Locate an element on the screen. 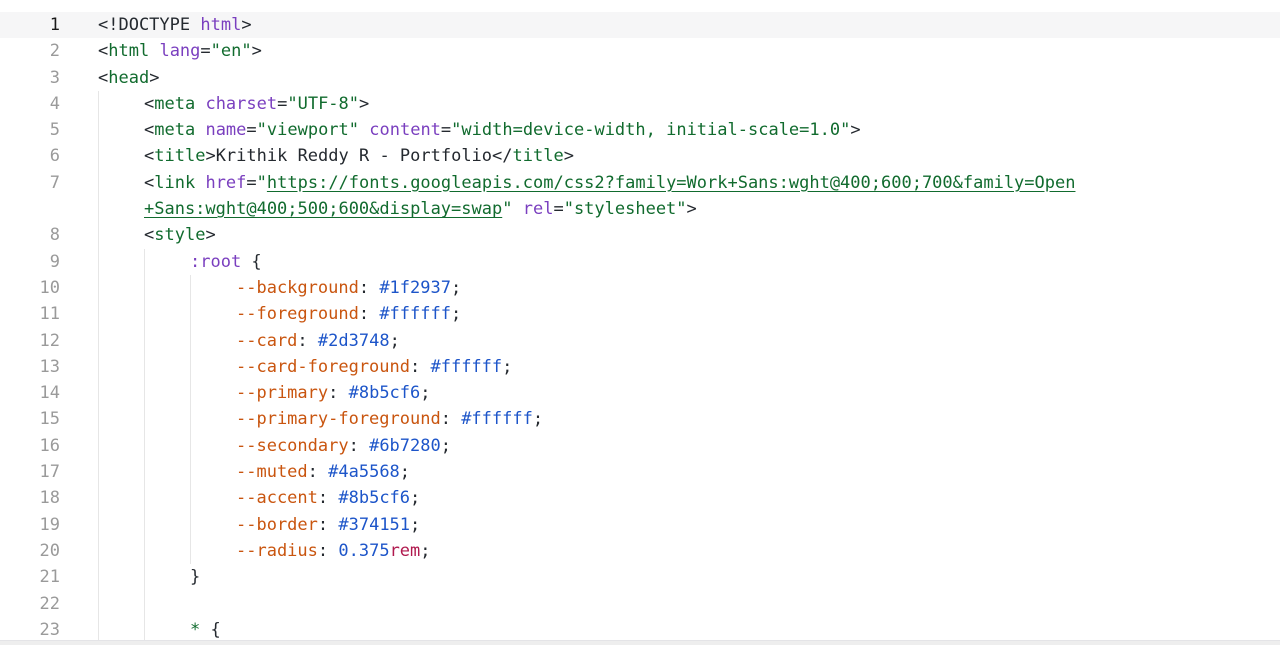  code-token: --muted is located at coordinates (272, 472).